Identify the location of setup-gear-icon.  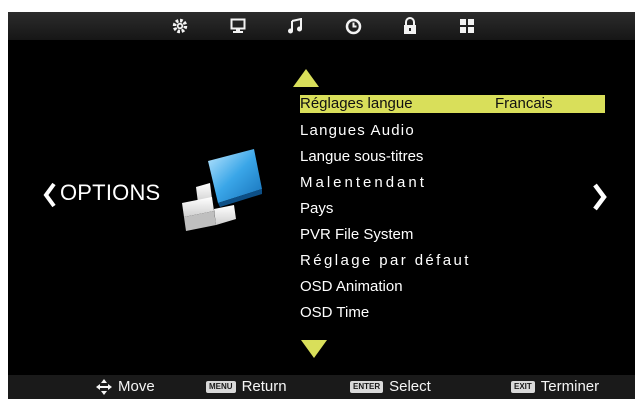
(180, 26).